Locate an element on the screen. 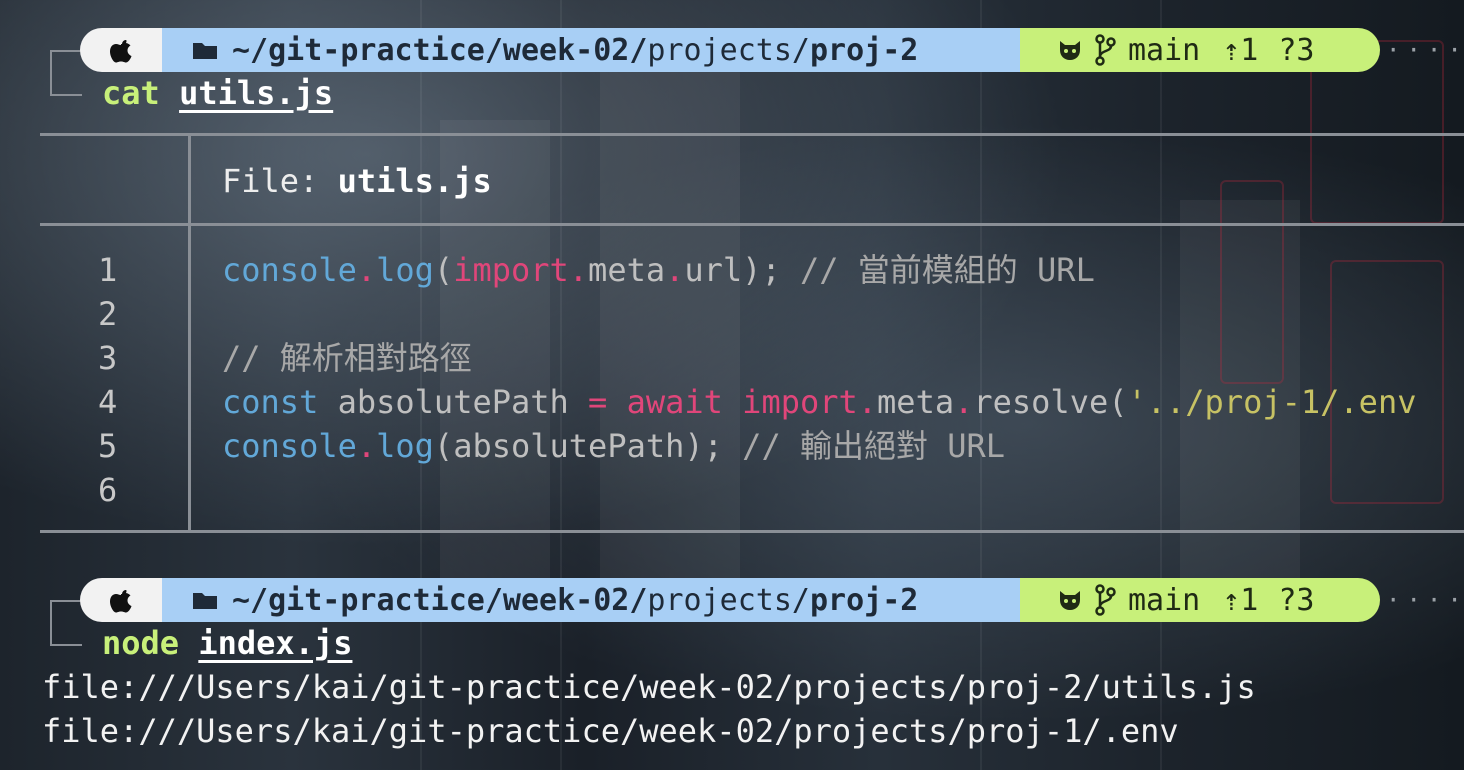  command-argument: index.js is located at coordinates (275, 643).